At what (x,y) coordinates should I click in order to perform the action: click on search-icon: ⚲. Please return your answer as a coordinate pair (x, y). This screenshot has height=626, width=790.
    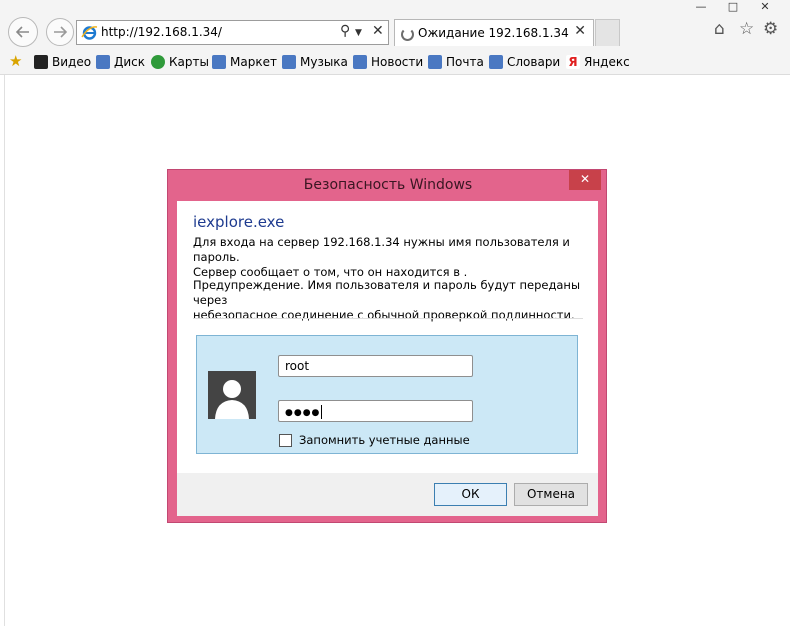
    Looking at the image, I should click on (345, 31).